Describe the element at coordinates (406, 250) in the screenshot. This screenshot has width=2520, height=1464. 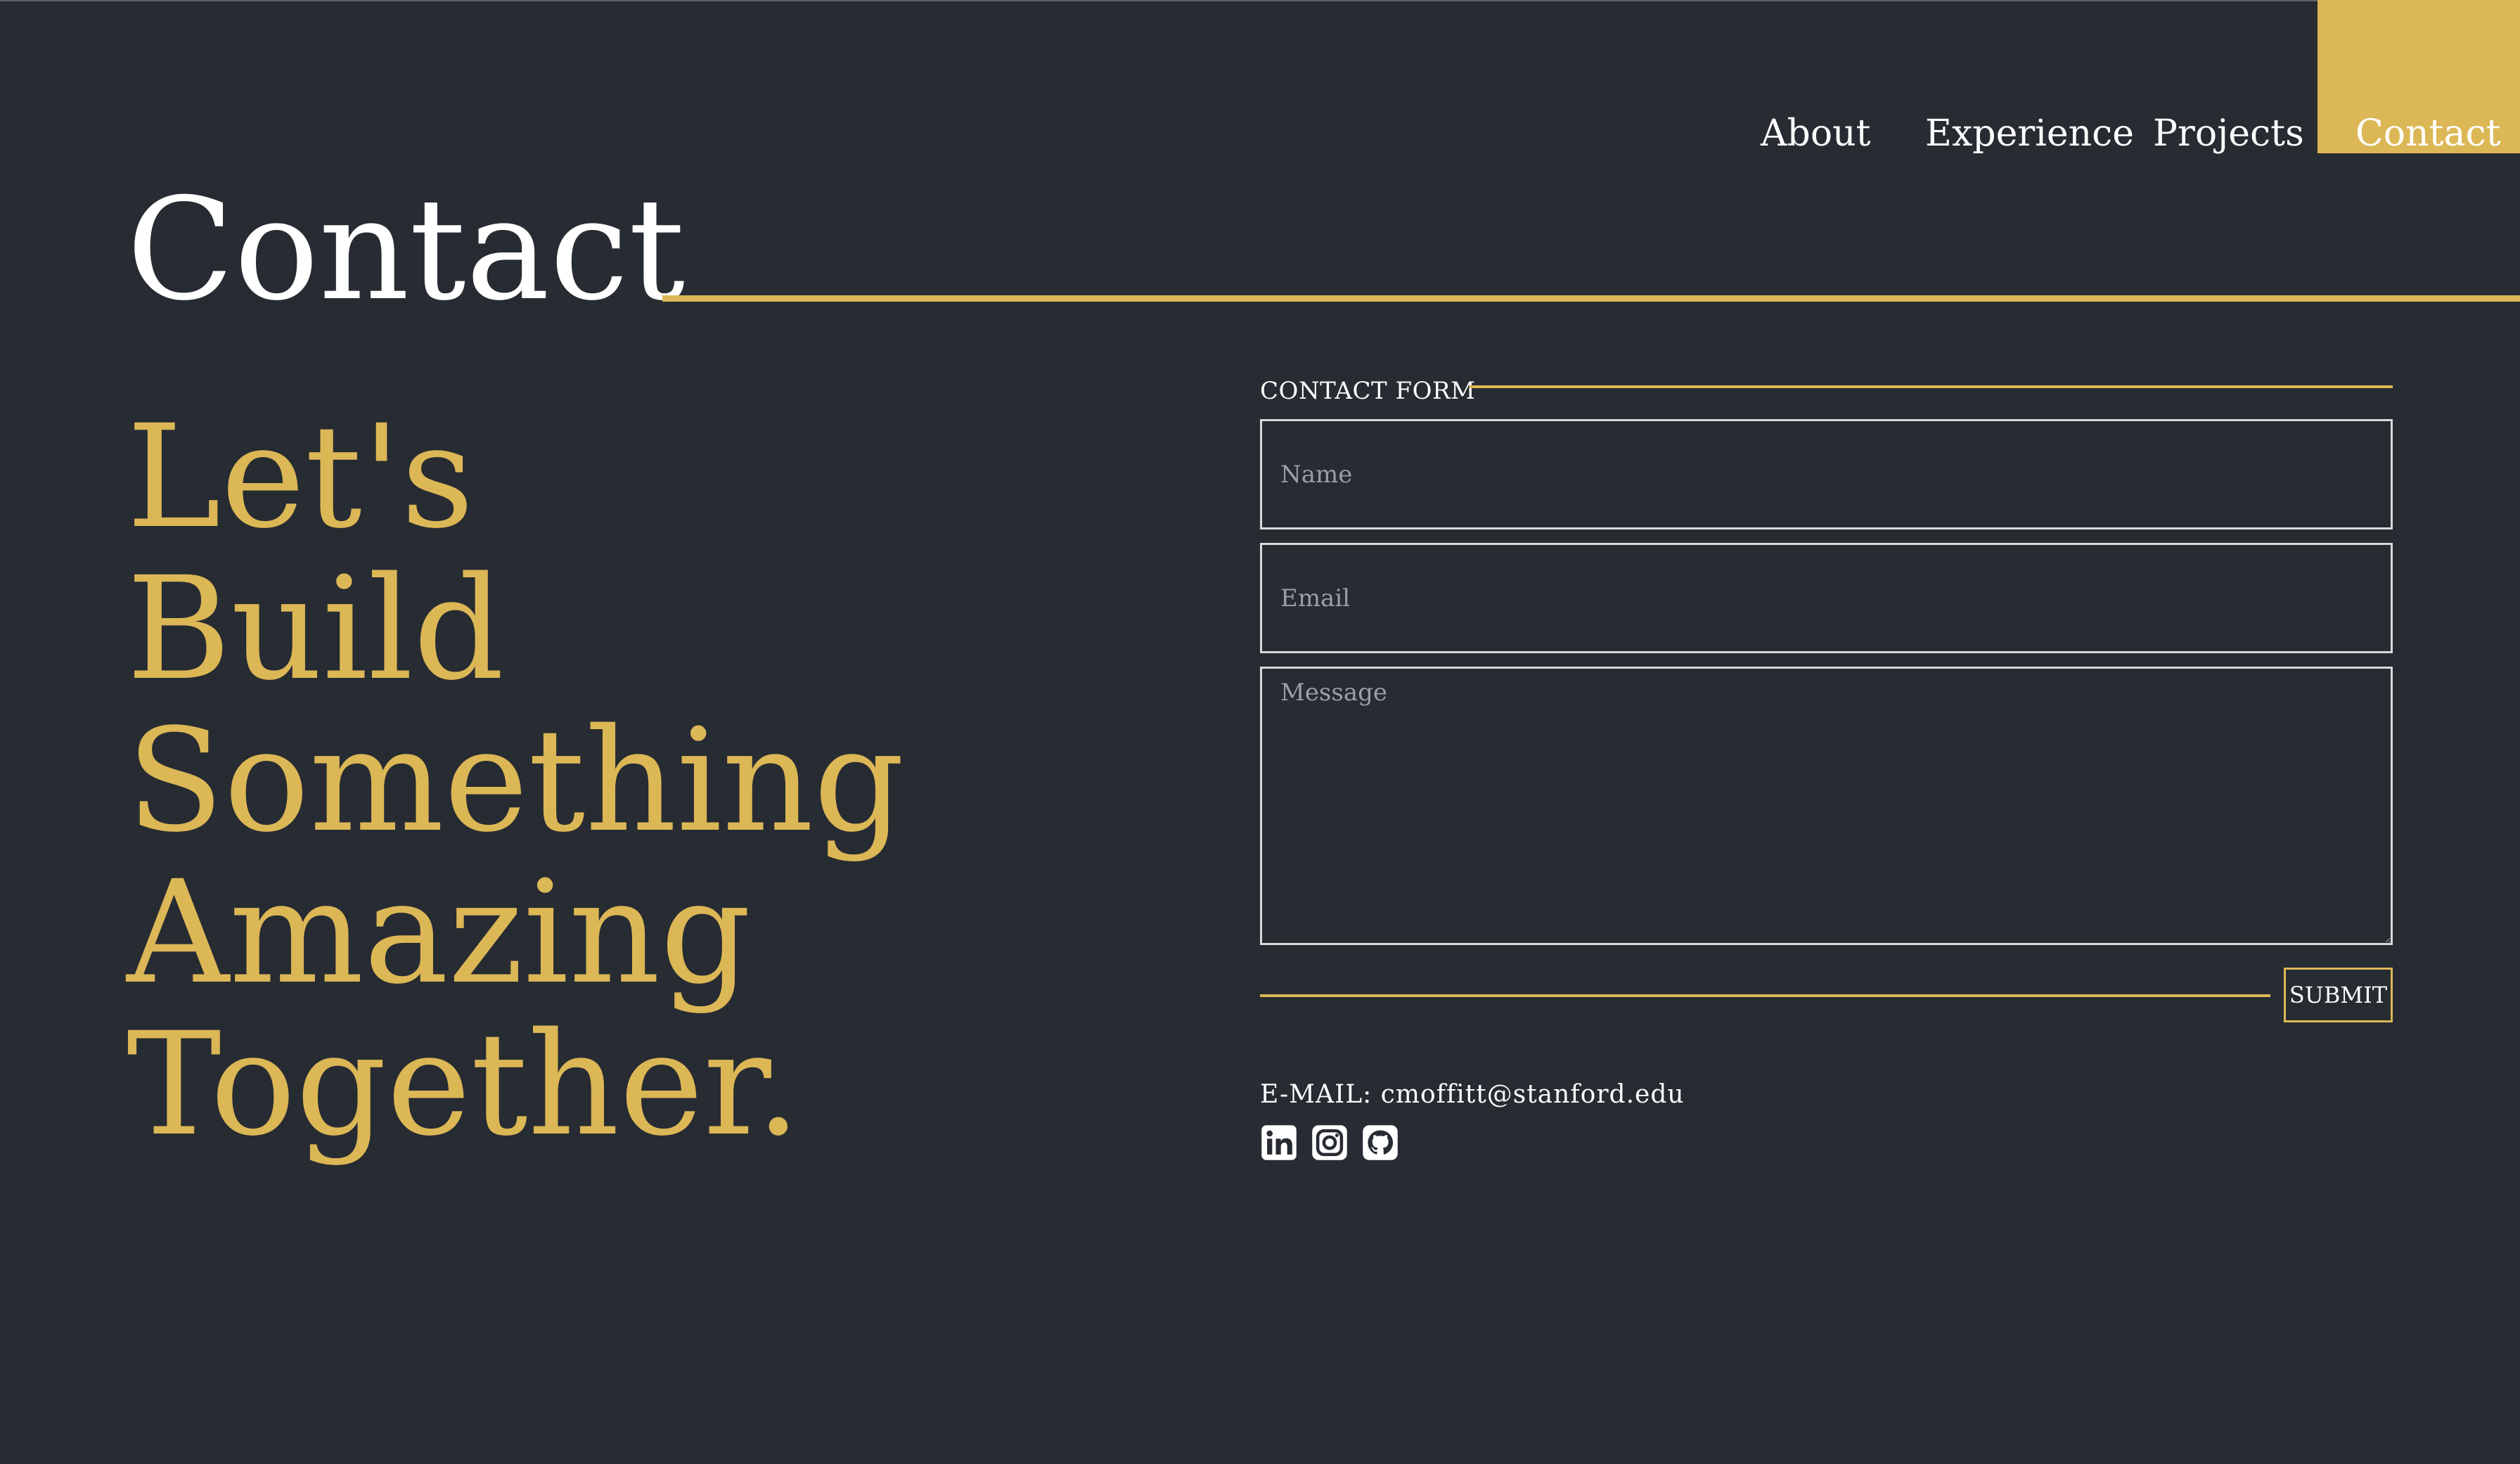
I see `page-title: Contact` at that location.